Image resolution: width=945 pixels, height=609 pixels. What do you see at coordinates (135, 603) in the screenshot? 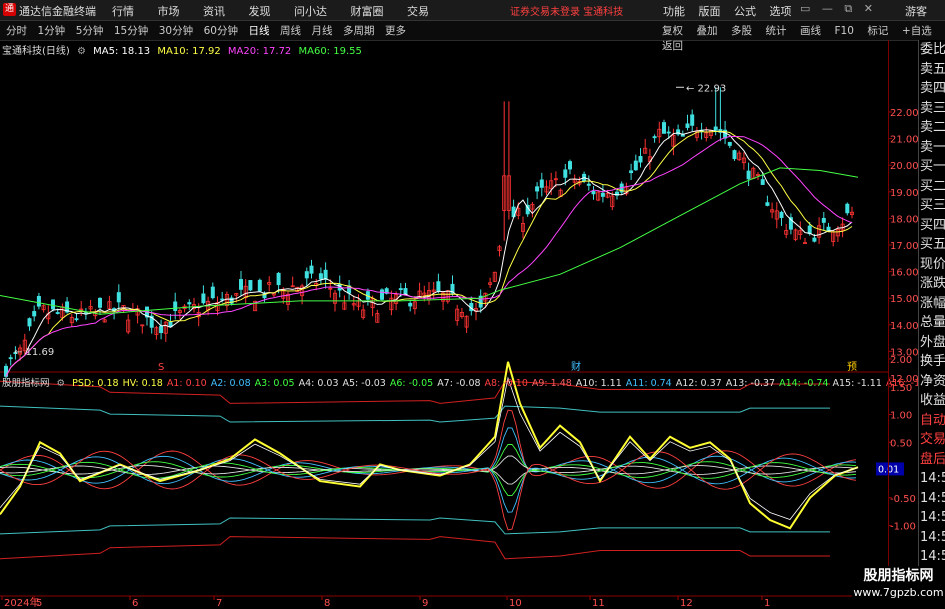
I see `date-tick-label: 6` at bounding box center [135, 603].